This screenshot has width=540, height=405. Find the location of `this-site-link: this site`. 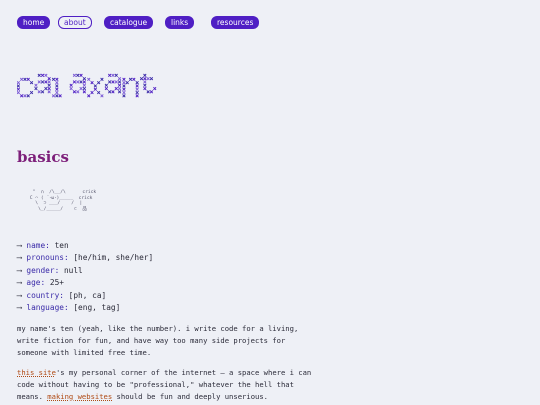

this-site-link: this site is located at coordinates (36, 372).